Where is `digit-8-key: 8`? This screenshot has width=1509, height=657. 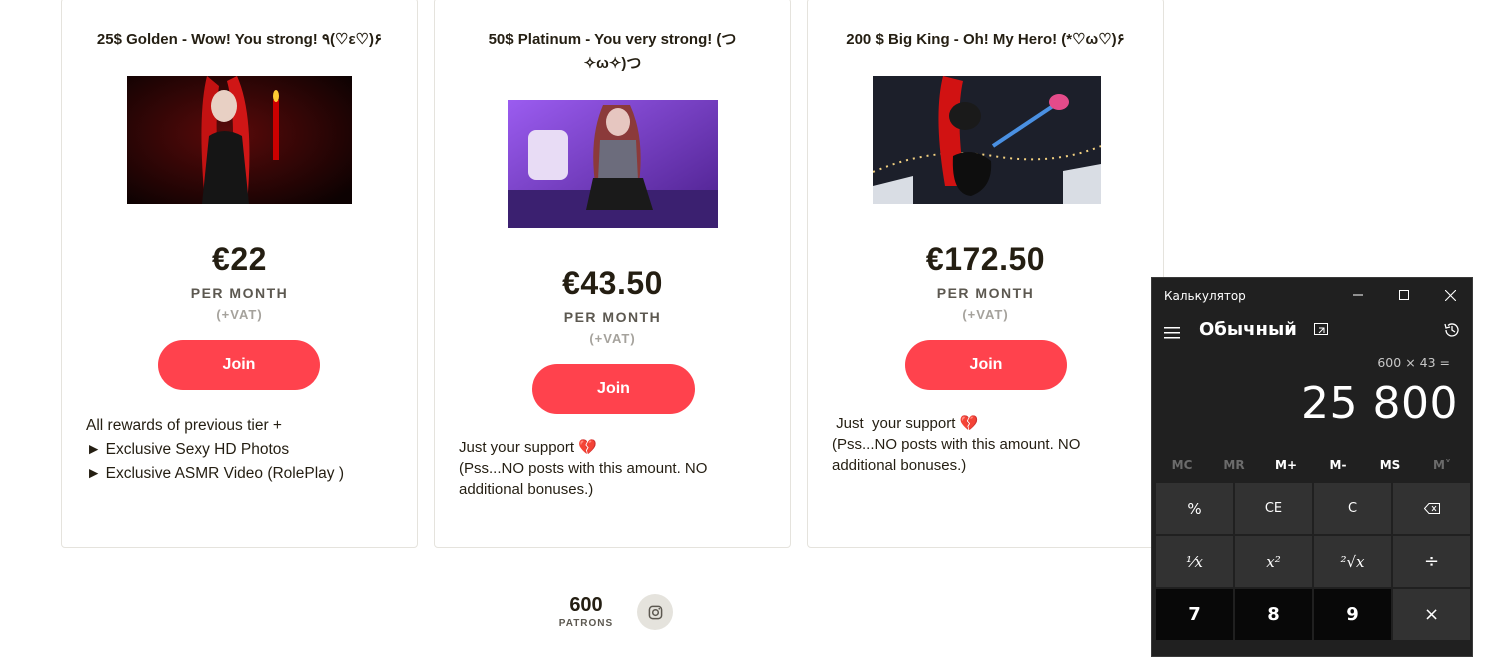
digit-8-key: 8 is located at coordinates (1273, 614).